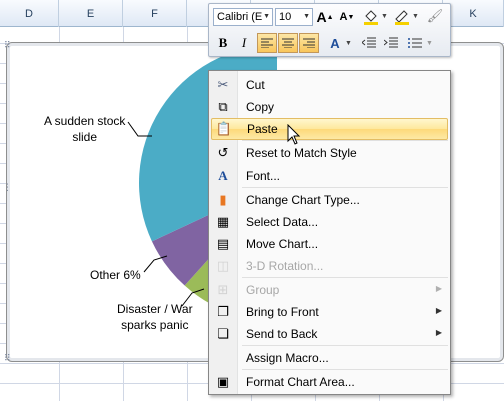 The height and width of the screenshot is (401, 504). I want to click on group-icon: ⊞, so click(223, 289).